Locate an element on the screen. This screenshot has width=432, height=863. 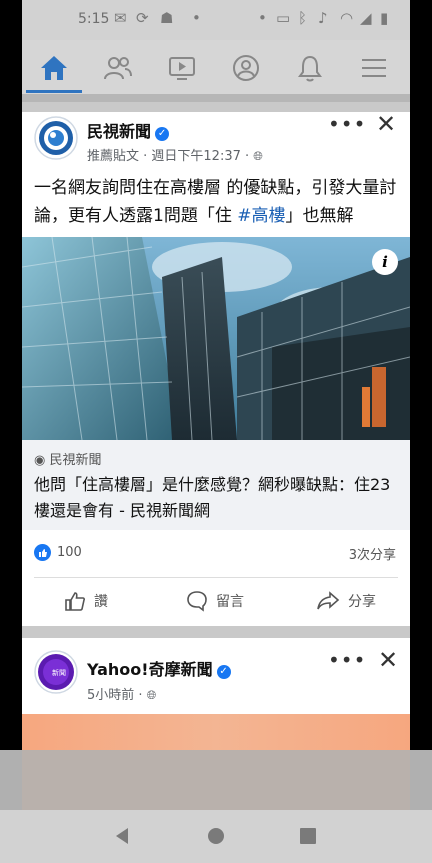
share-button: 分享 is located at coordinates (346, 601).